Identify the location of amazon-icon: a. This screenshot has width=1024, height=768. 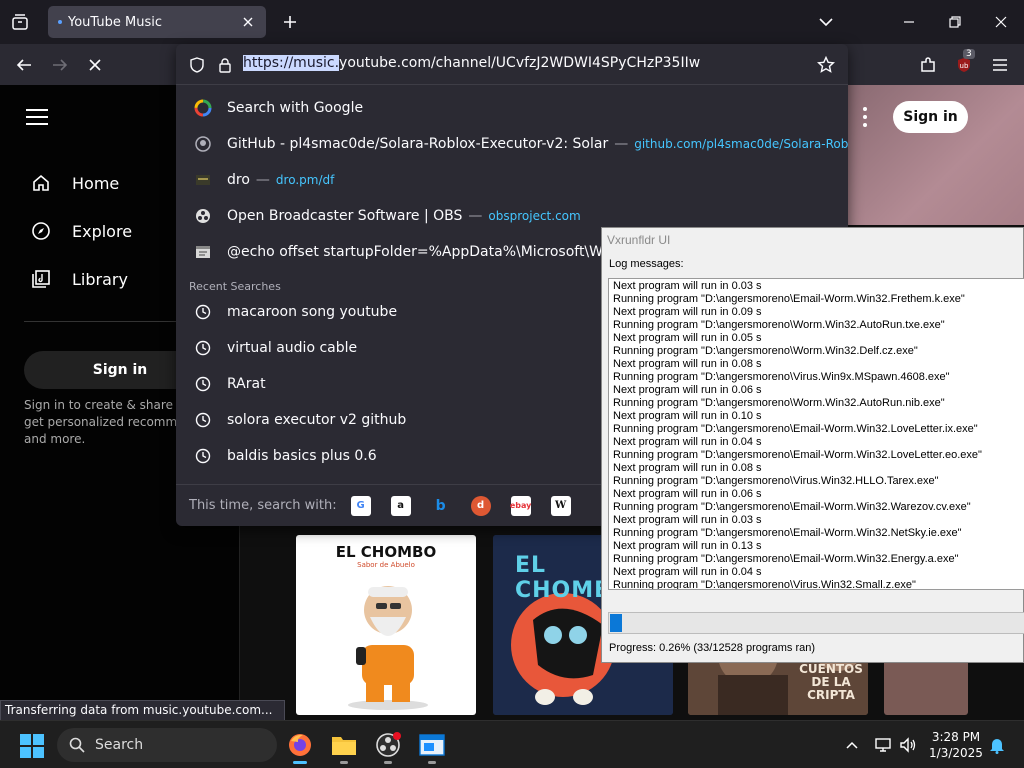
(400, 505).